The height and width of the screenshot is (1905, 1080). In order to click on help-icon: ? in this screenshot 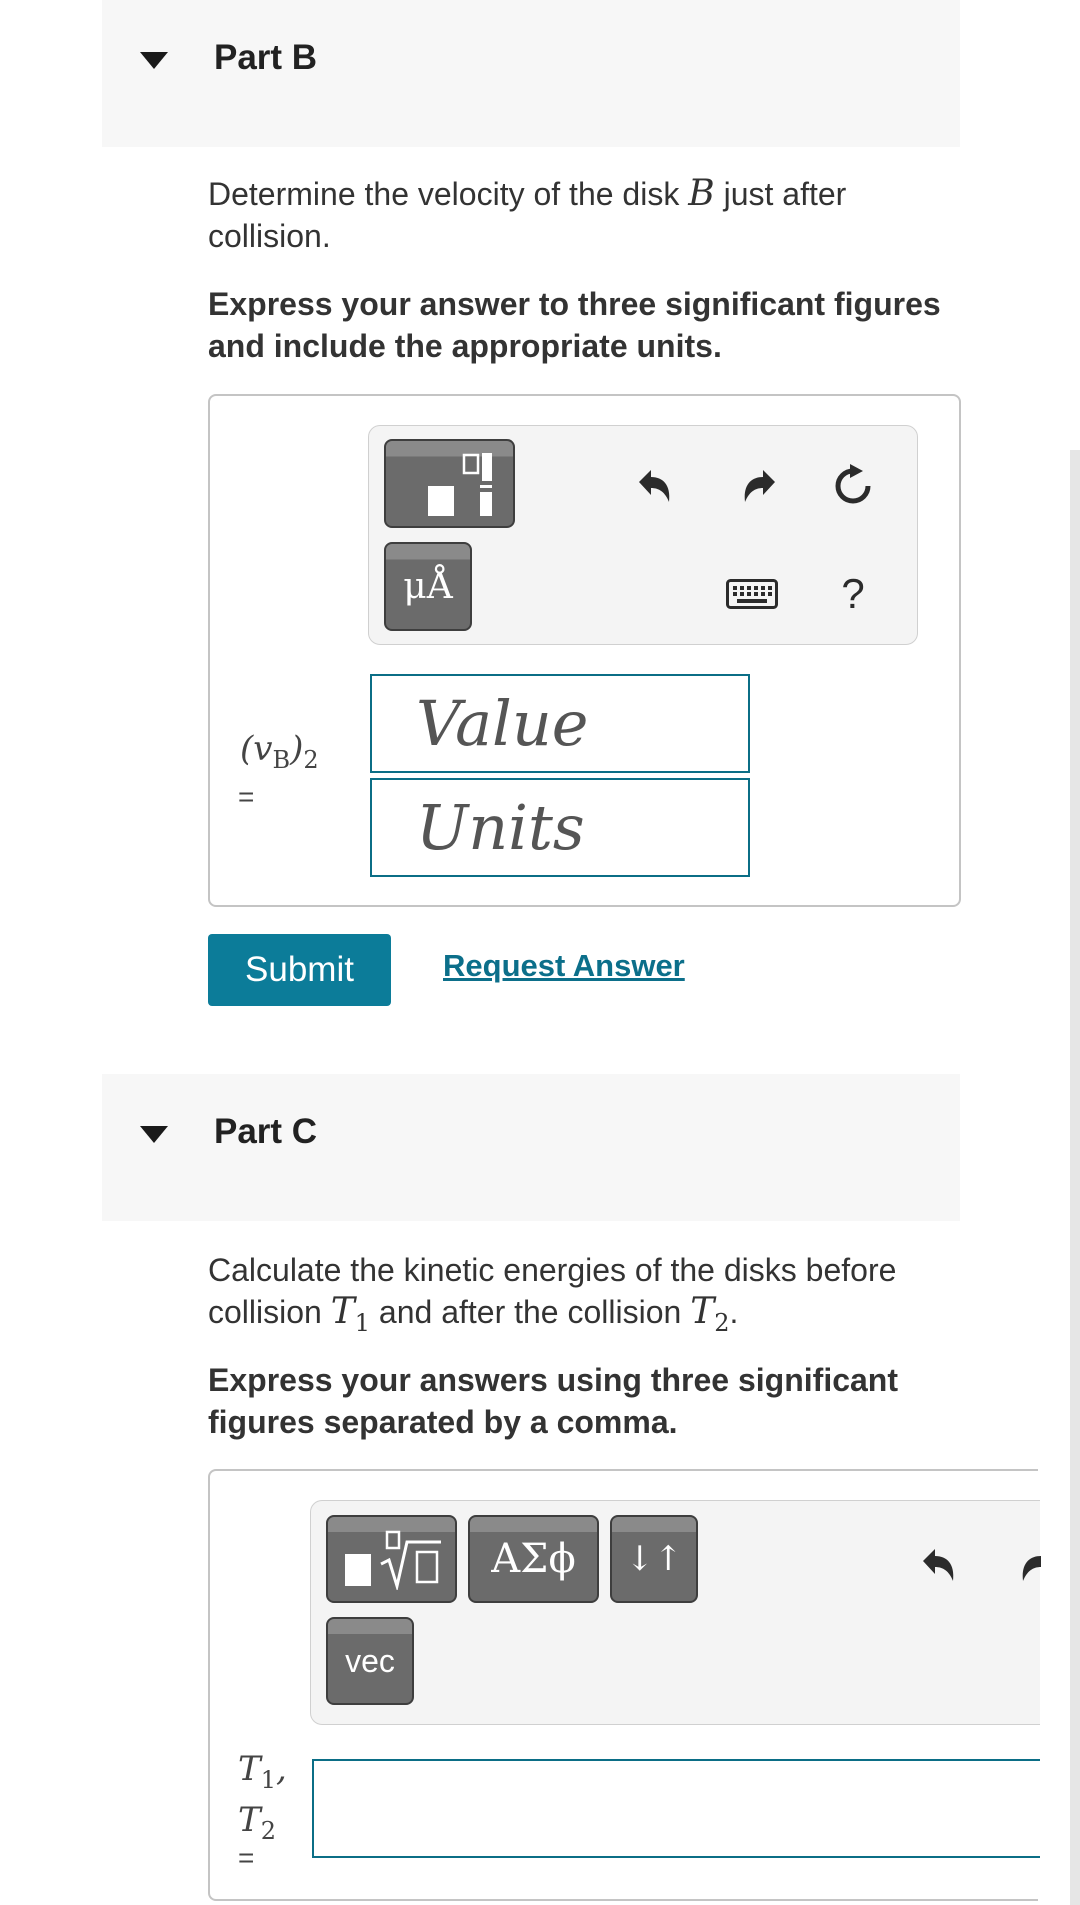, I will do `click(853, 593)`.